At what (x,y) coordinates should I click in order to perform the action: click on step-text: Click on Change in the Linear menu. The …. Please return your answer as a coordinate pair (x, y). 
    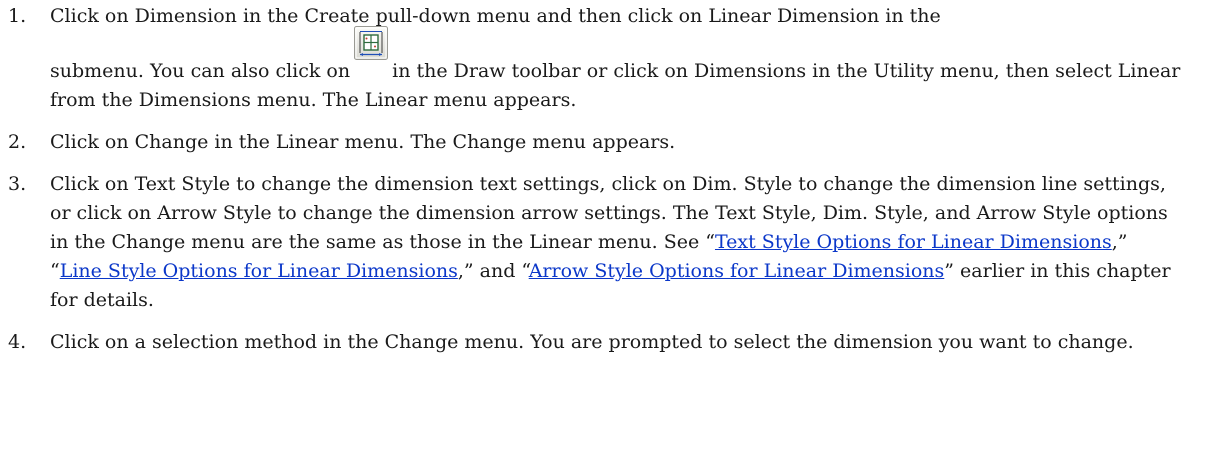
    Looking at the image, I should click on (363, 142).